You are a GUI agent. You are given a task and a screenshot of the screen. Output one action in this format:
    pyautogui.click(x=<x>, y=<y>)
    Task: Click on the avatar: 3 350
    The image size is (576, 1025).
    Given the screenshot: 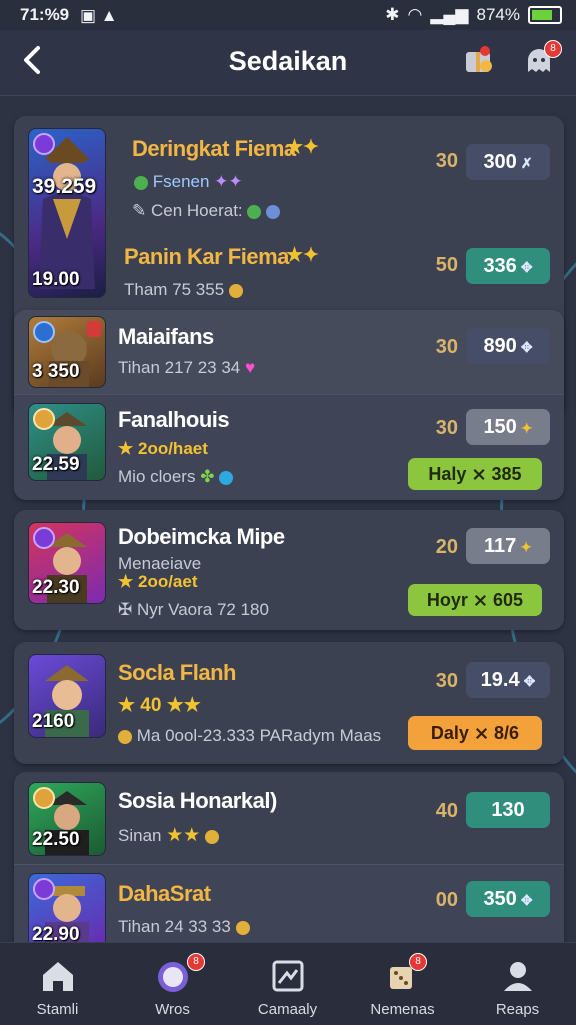 What is the action you would take?
    pyautogui.click(x=67, y=352)
    